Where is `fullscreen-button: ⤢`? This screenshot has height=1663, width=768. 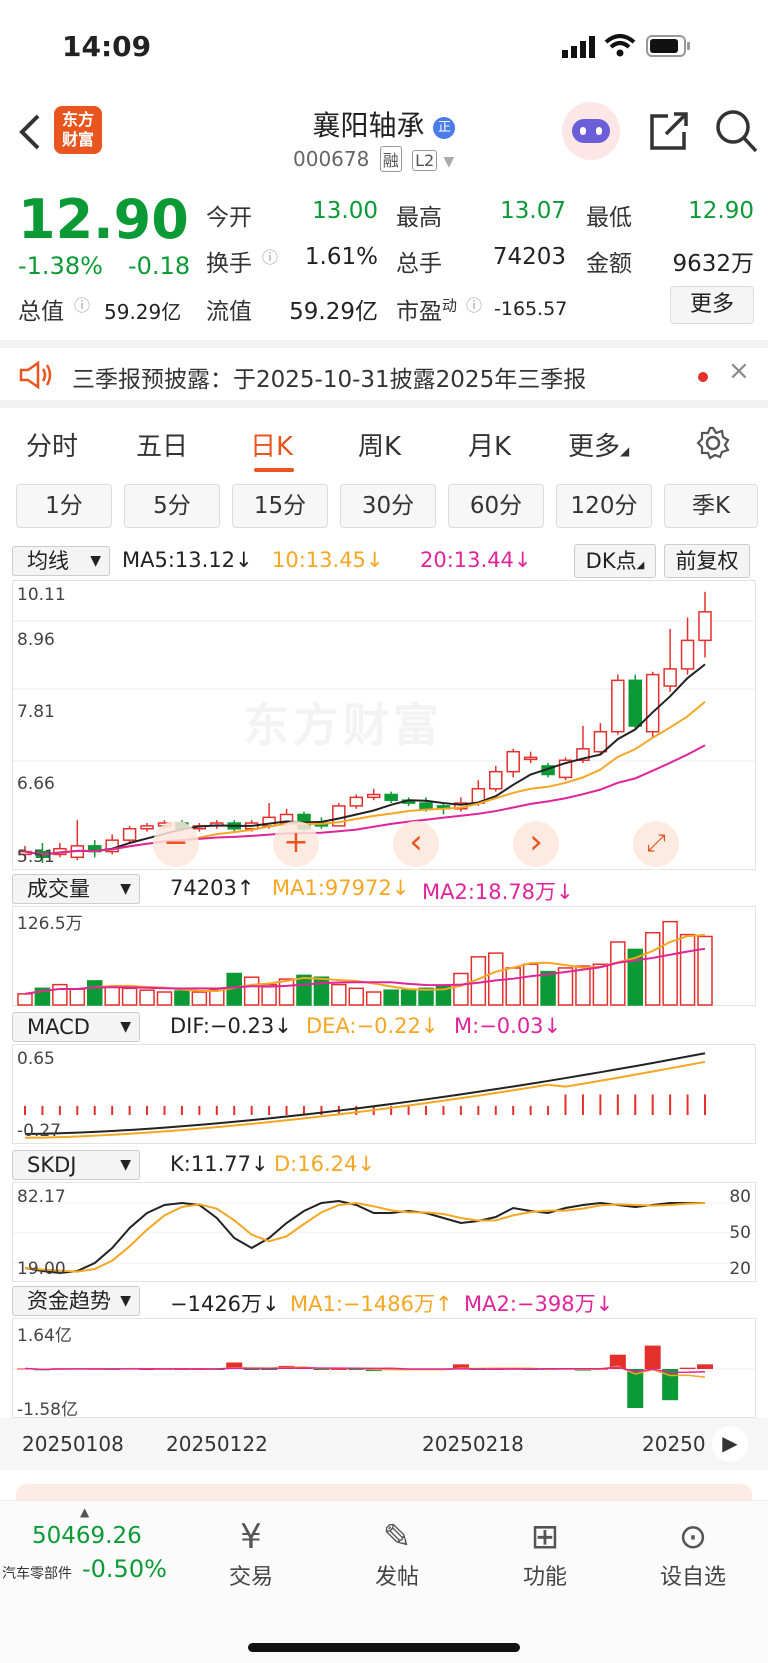
fullscreen-button: ⤢ is located at coordinates (656, 844).